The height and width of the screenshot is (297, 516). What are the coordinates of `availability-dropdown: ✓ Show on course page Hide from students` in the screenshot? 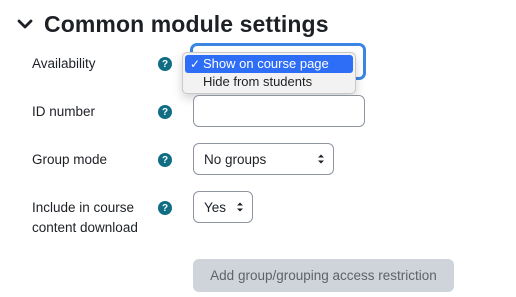 It's located at (269, 73).